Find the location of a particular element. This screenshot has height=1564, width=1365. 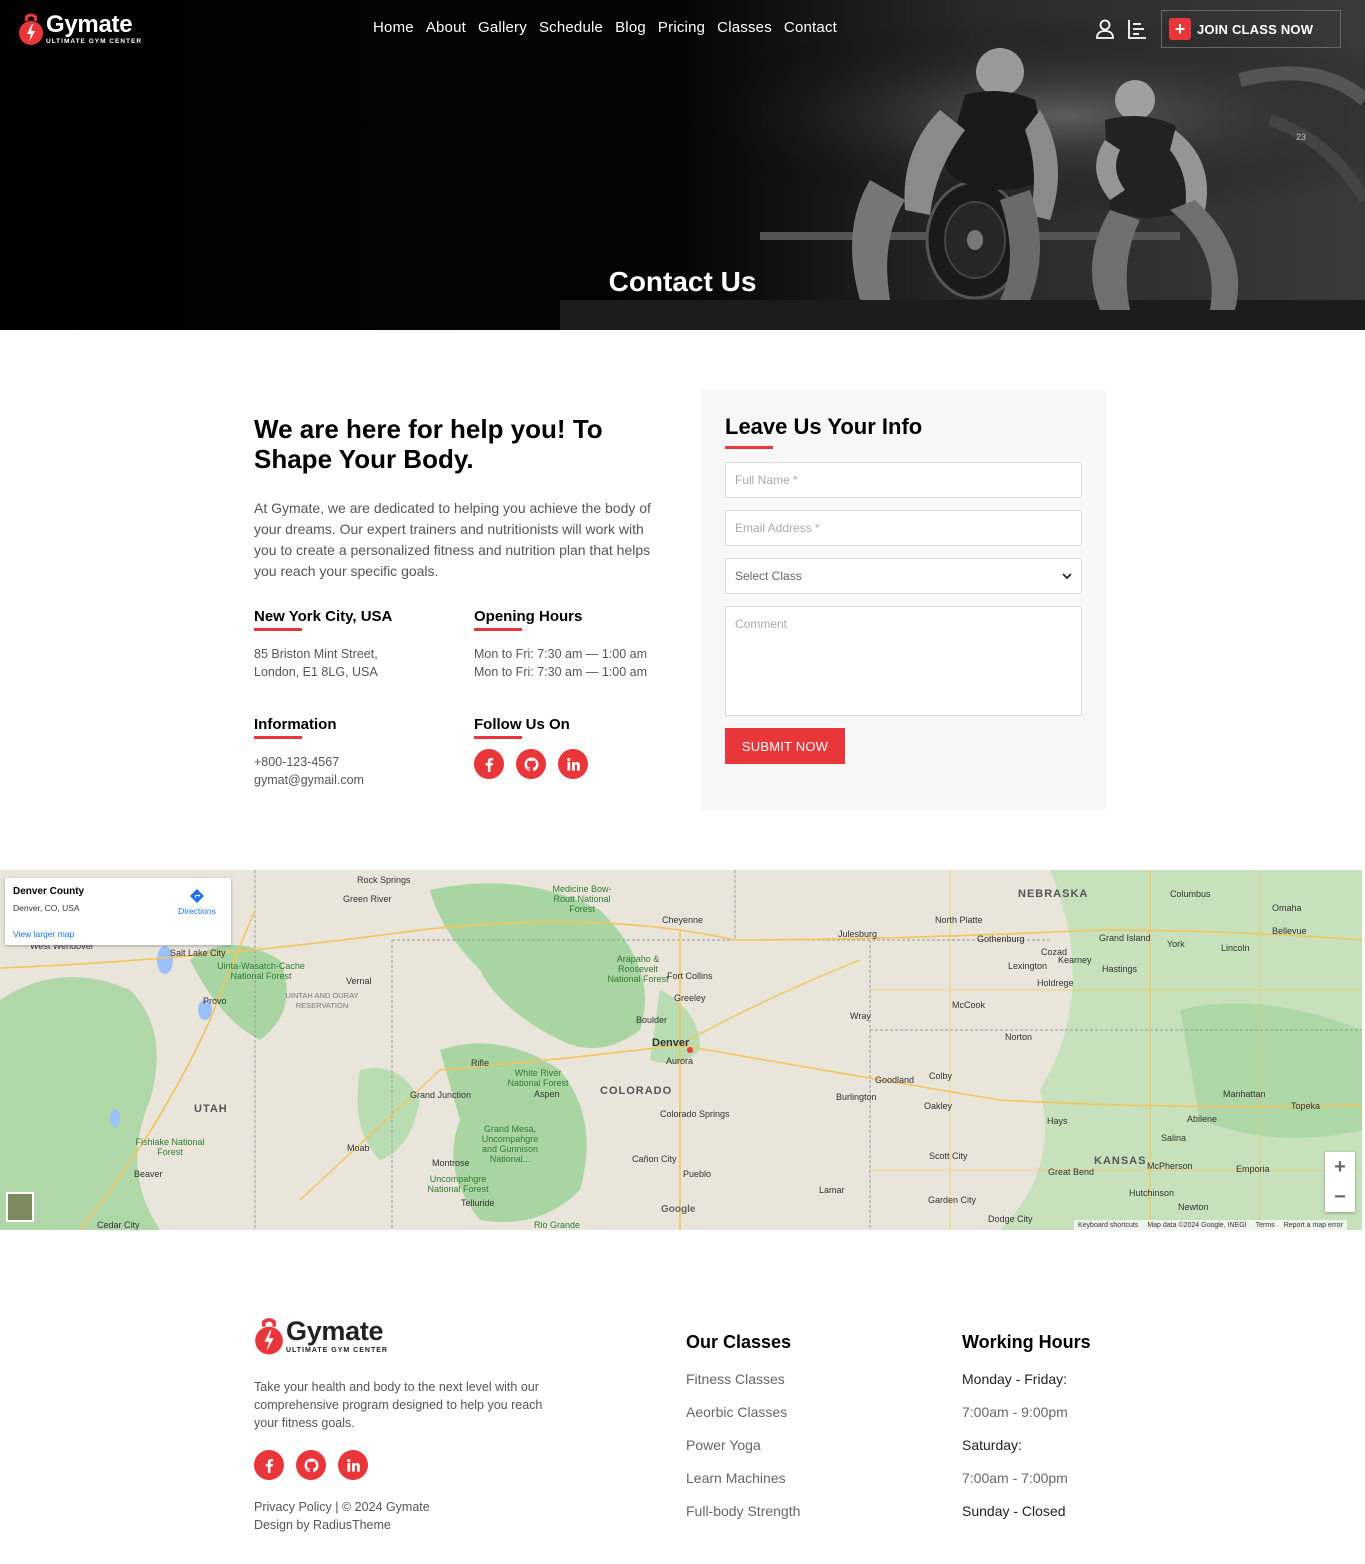

map-city-label: Provo is located at coordinates (215, 1001).